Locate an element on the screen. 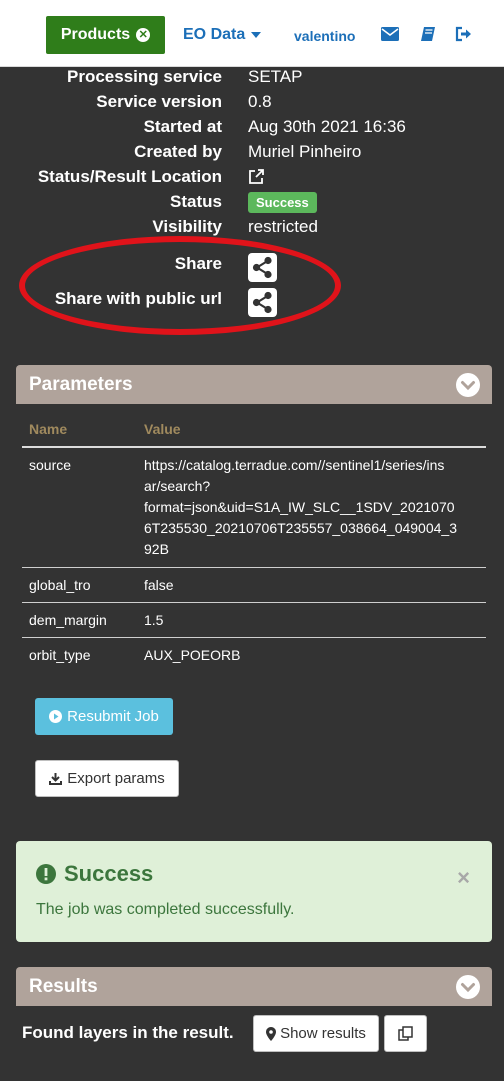  info-row-service-version: Service version 0.8 is located at coordinates (252, 104).